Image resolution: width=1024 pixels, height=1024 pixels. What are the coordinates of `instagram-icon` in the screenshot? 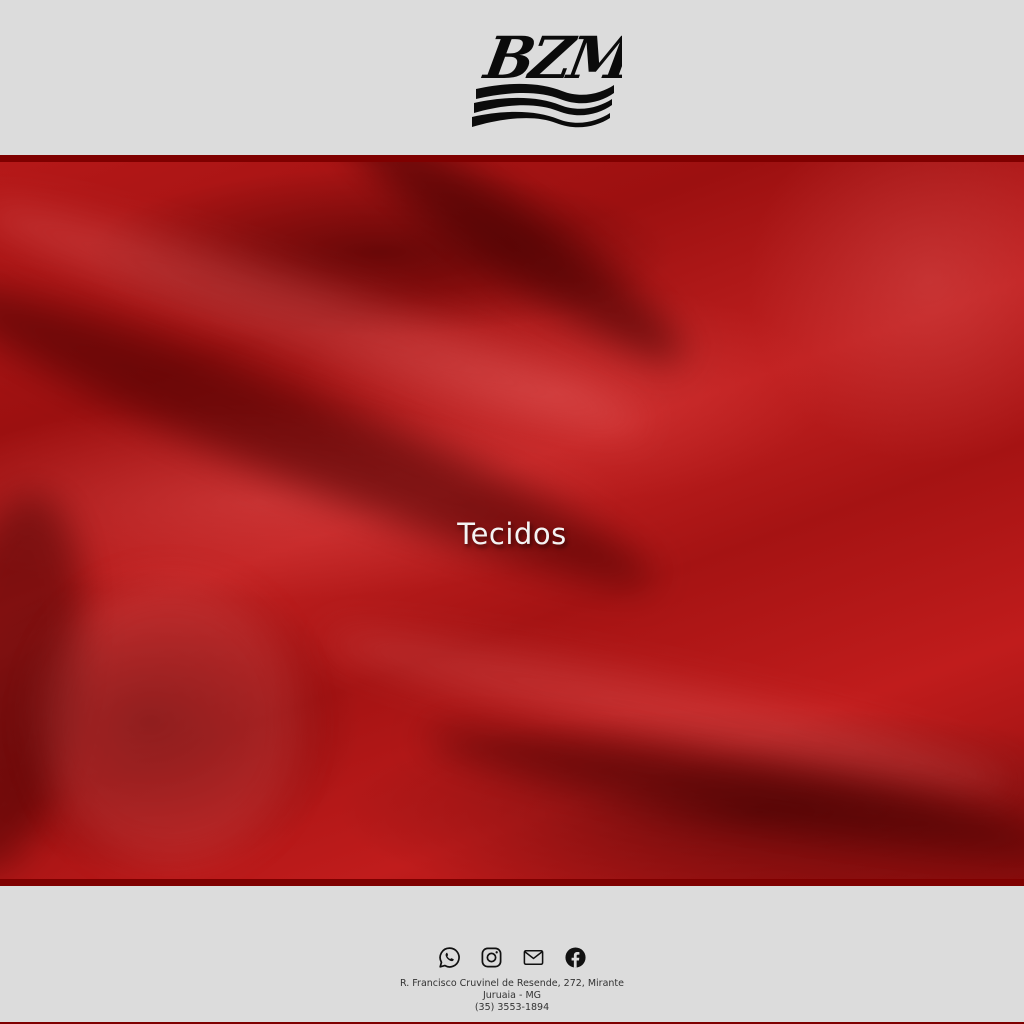 It's located at (491, 957).